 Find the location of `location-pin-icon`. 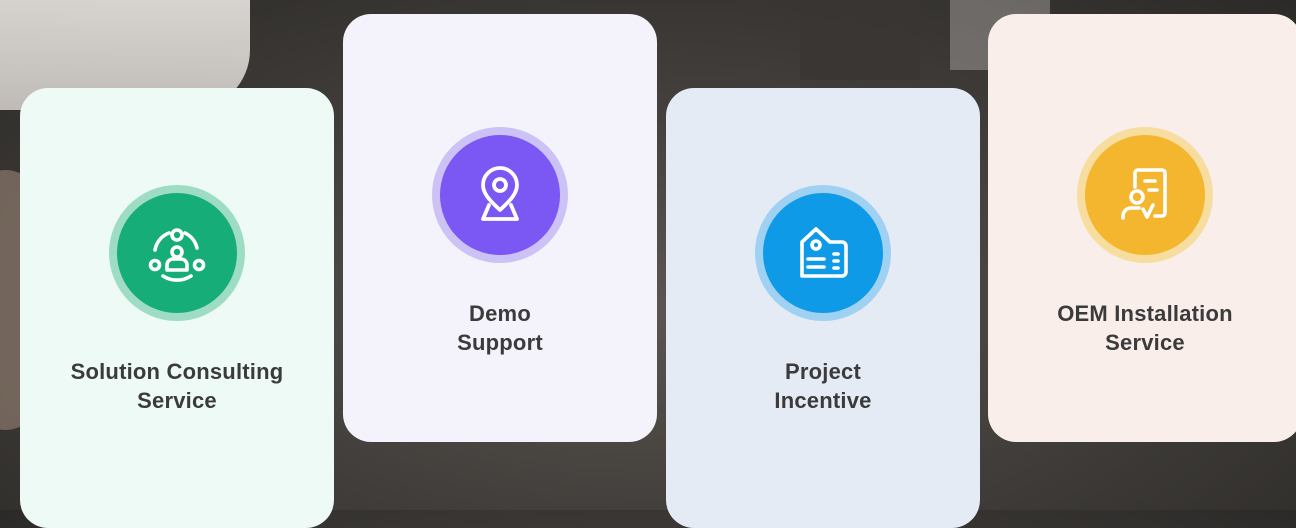

location-pin-icon is located at coordinates (500, 193).